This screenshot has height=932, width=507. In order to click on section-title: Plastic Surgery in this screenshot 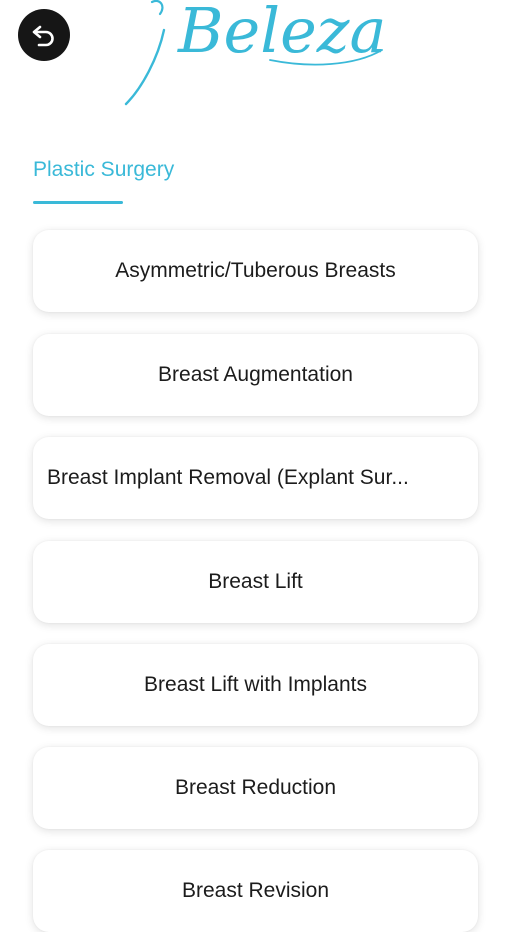, I will do `click(104, 169)`.